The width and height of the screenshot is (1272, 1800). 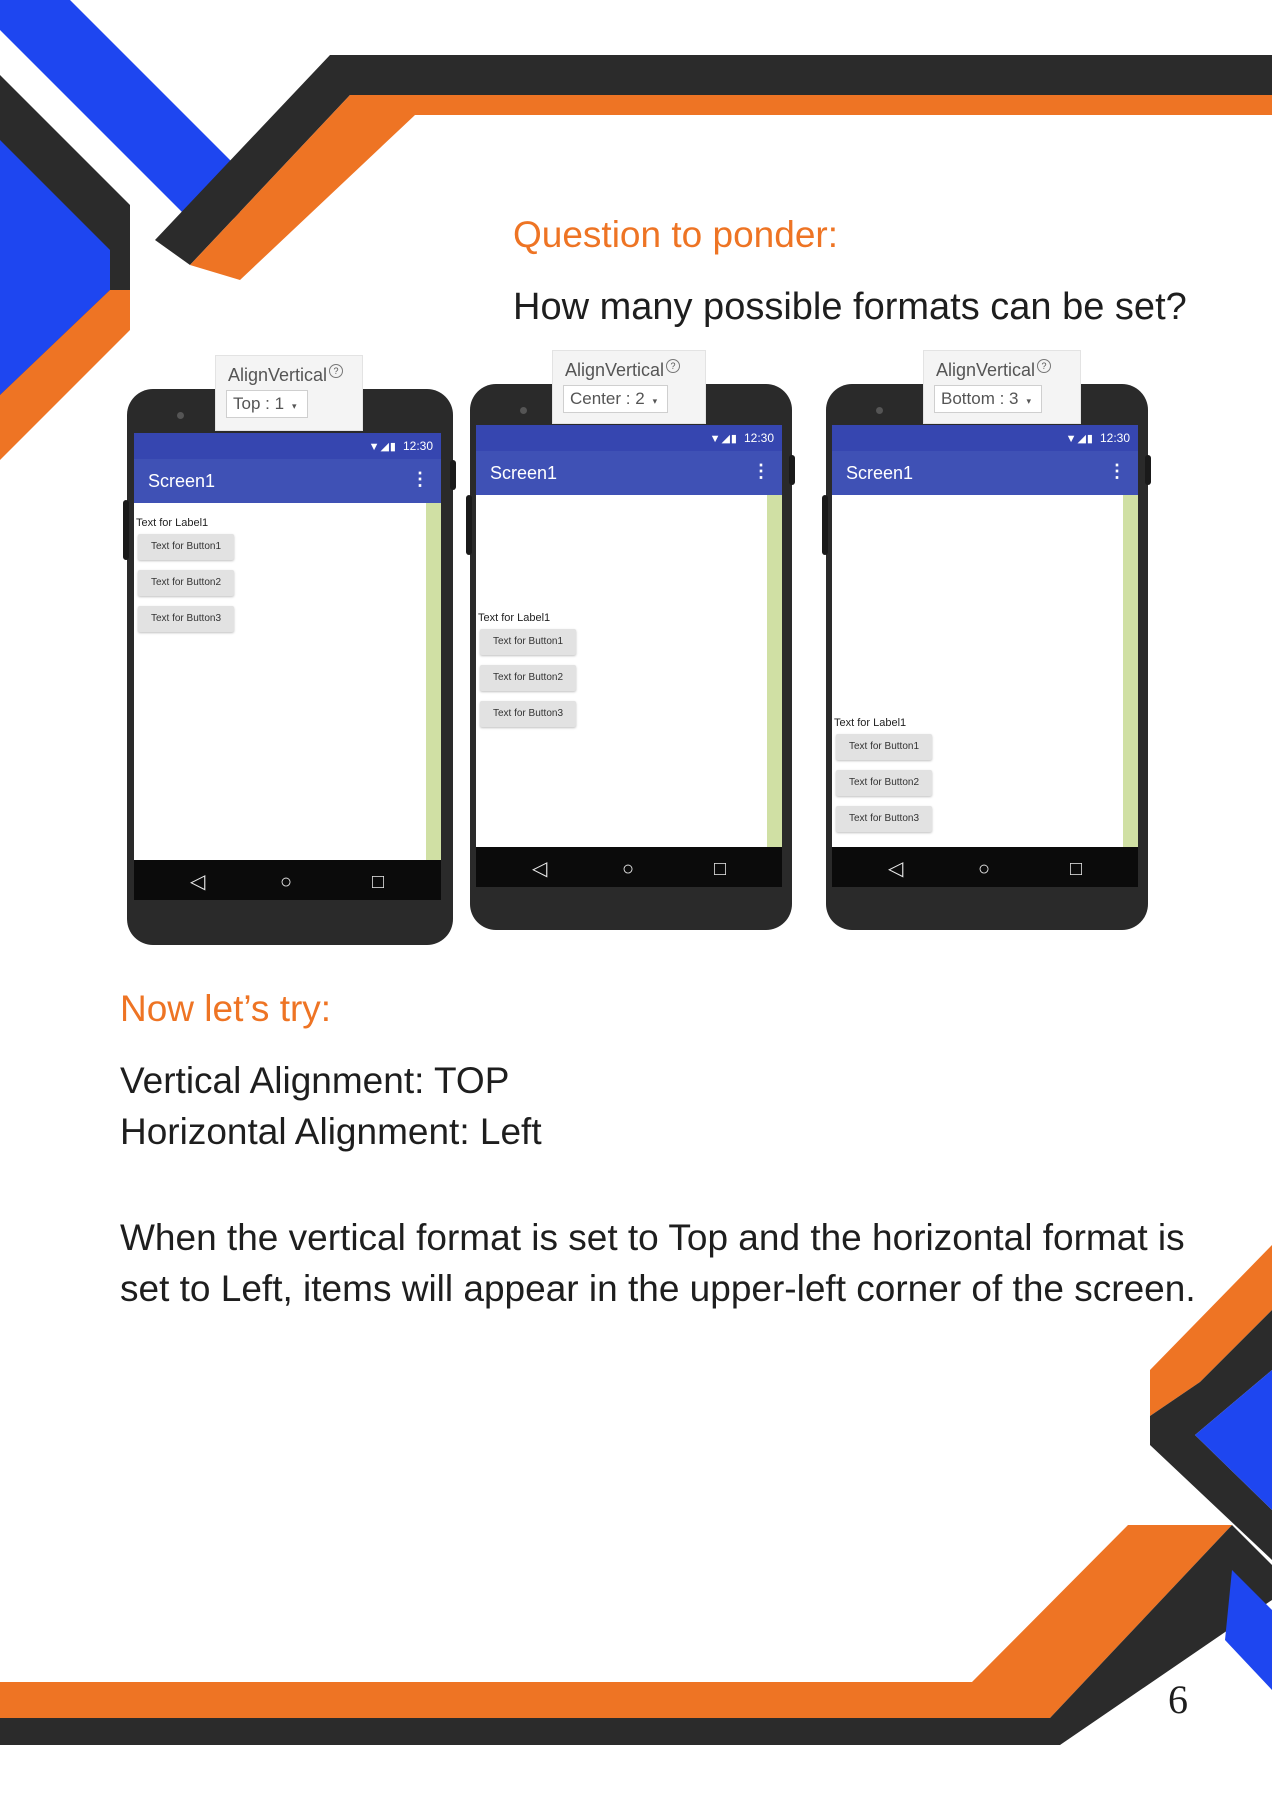 I want to click on horizontal-alignment-text: Horizontal Alignment: Left, so click(x=331, y=1131).